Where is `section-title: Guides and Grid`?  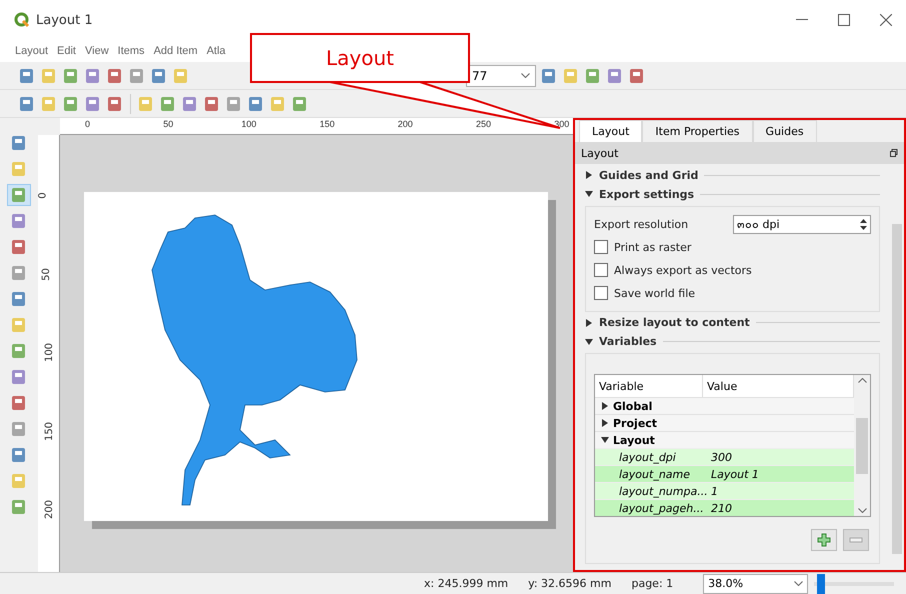
section-title: Guides and Grid is located at coordinates (648, 175).